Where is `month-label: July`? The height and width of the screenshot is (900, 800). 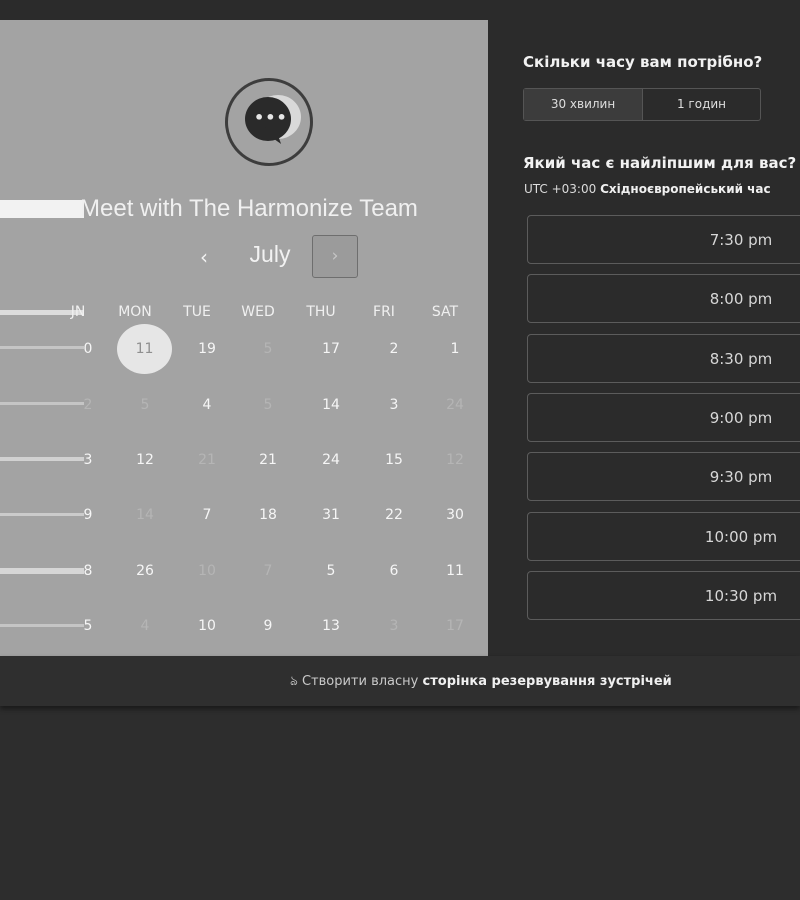 month-label: July is located at coordinates (270, 254).